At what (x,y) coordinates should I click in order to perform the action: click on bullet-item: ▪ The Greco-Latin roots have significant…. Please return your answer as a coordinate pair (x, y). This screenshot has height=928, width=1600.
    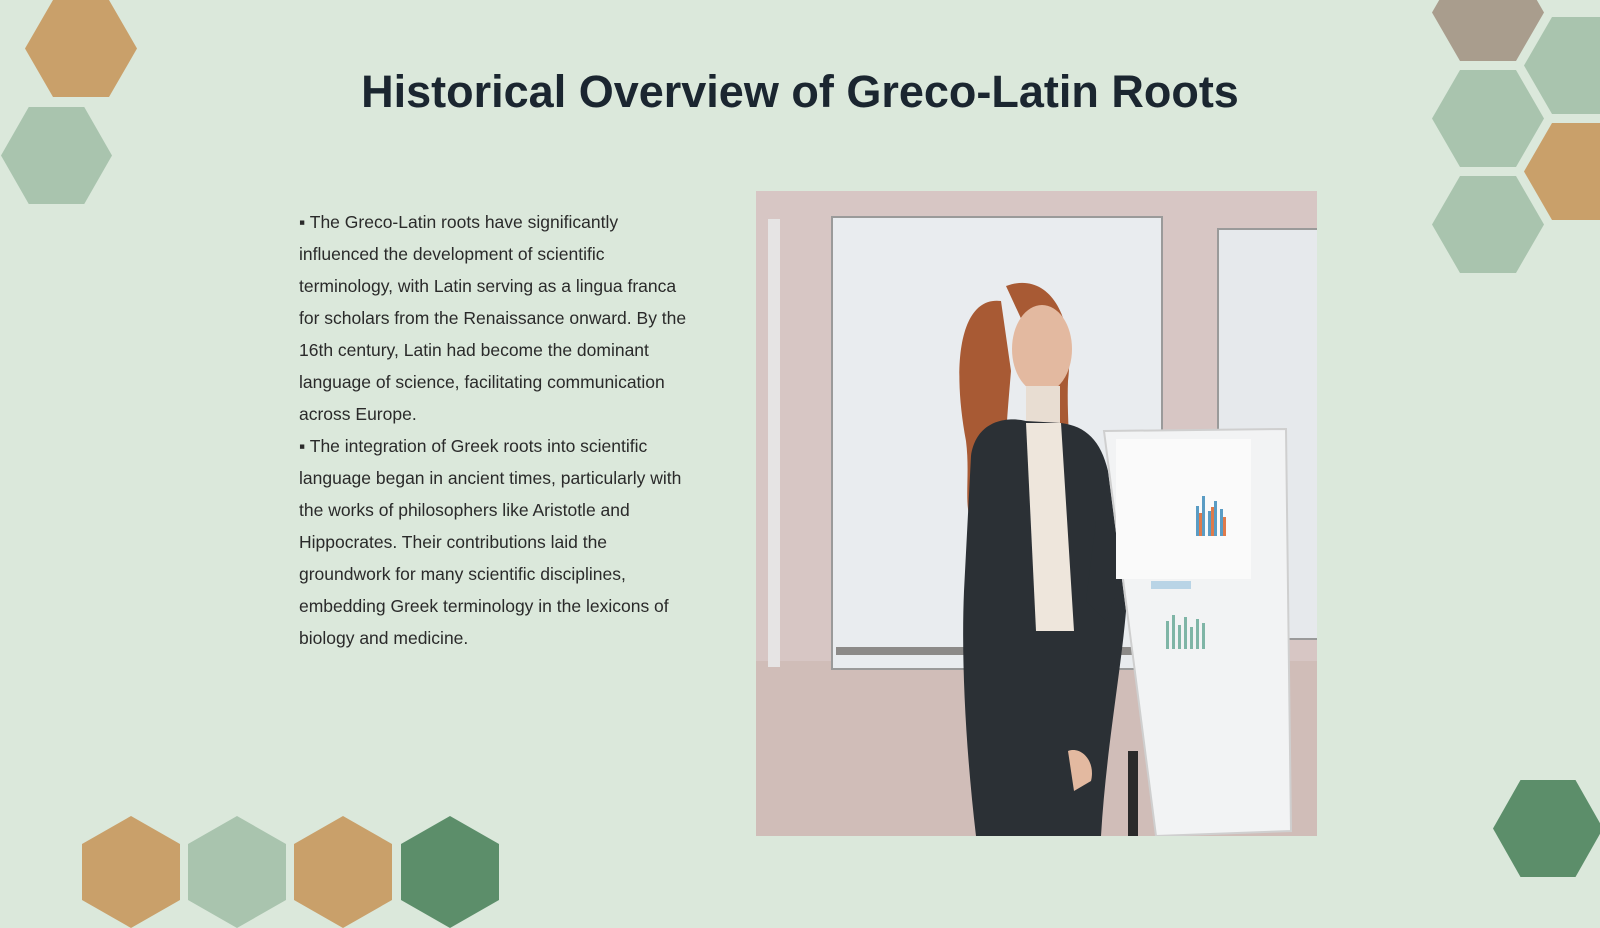
    Looking at the image, I should click on (493, 318).